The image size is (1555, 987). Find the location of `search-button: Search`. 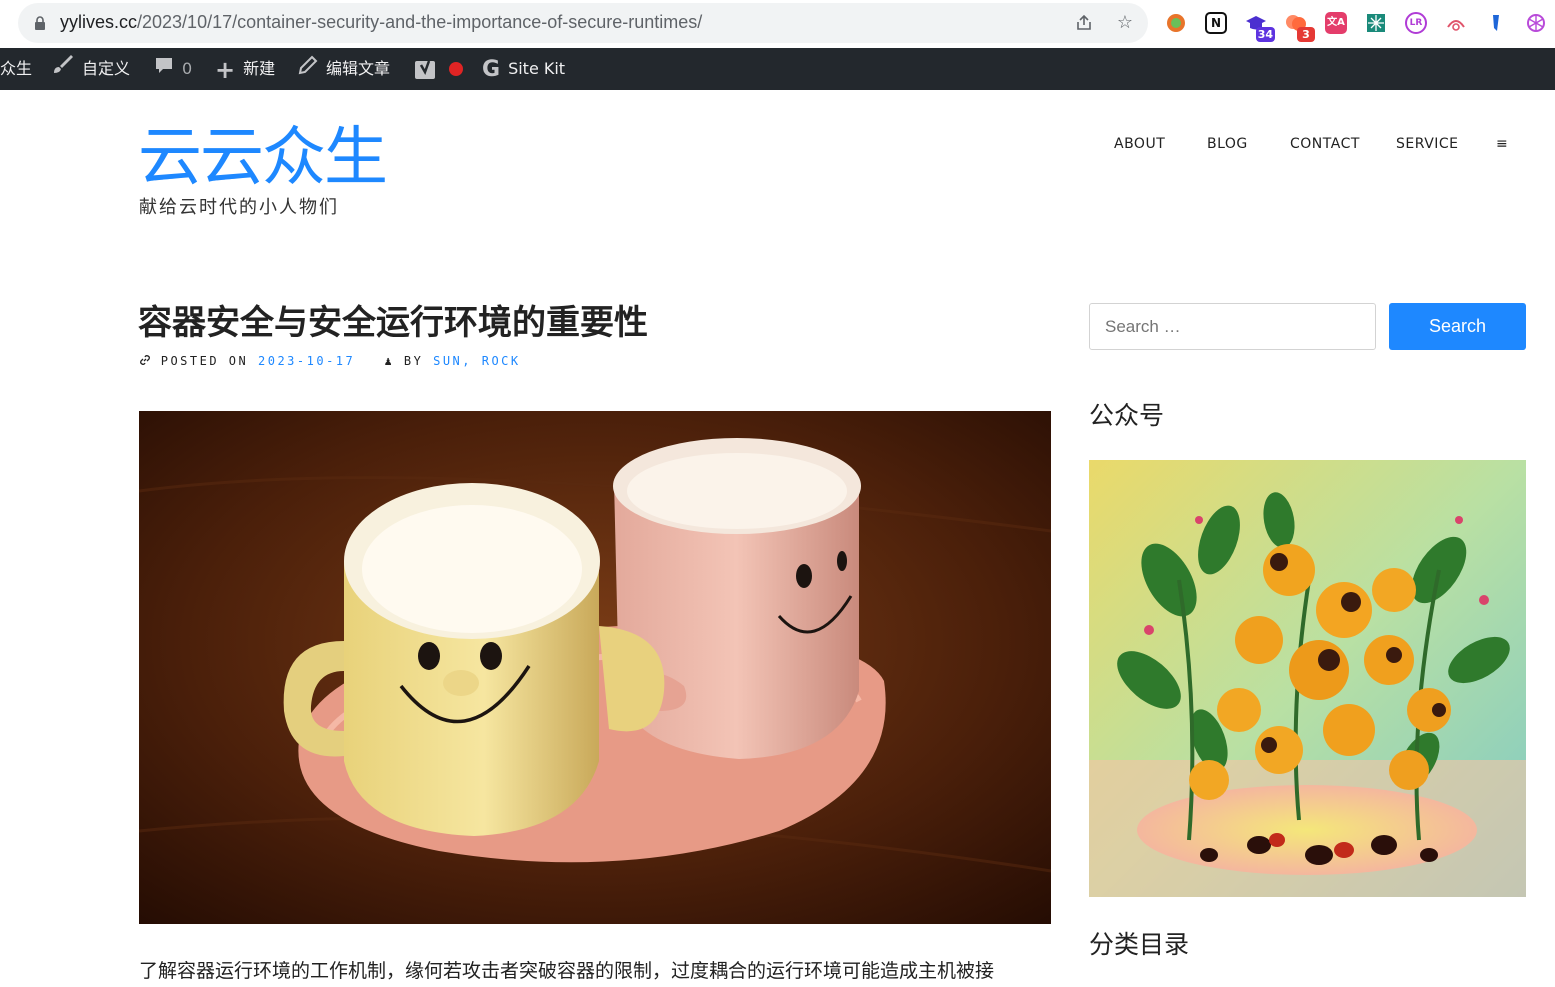

search-button: Search is located at coordinates (1457, 326).